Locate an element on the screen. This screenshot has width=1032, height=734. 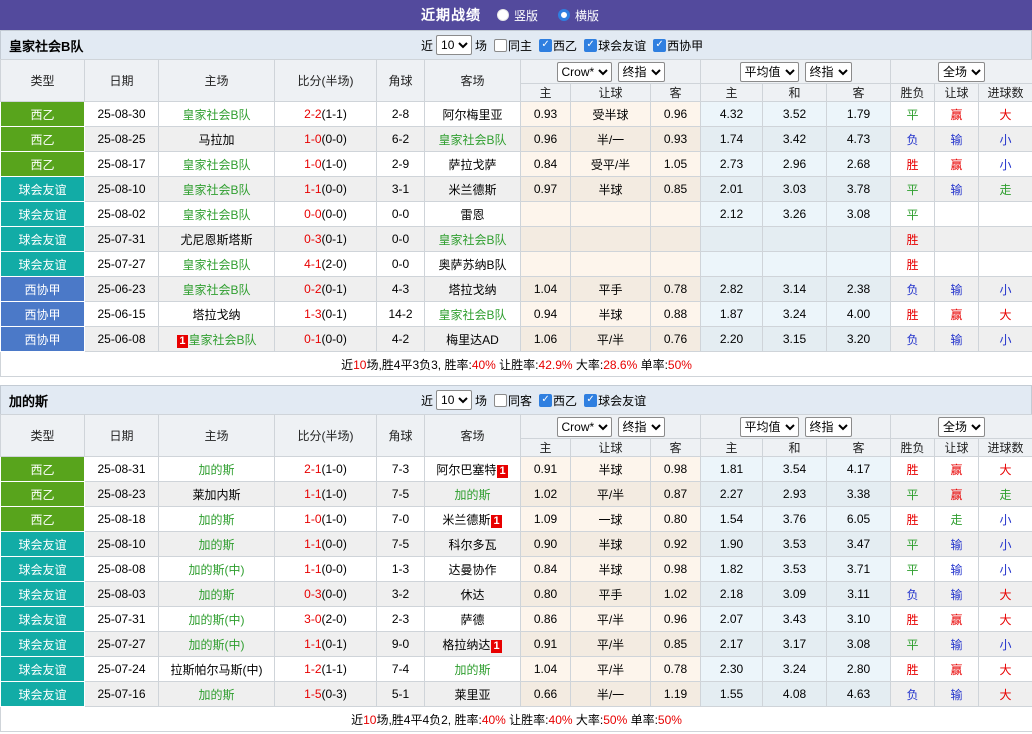
corner-score: 9-0 is located at coordinates (400, 644).